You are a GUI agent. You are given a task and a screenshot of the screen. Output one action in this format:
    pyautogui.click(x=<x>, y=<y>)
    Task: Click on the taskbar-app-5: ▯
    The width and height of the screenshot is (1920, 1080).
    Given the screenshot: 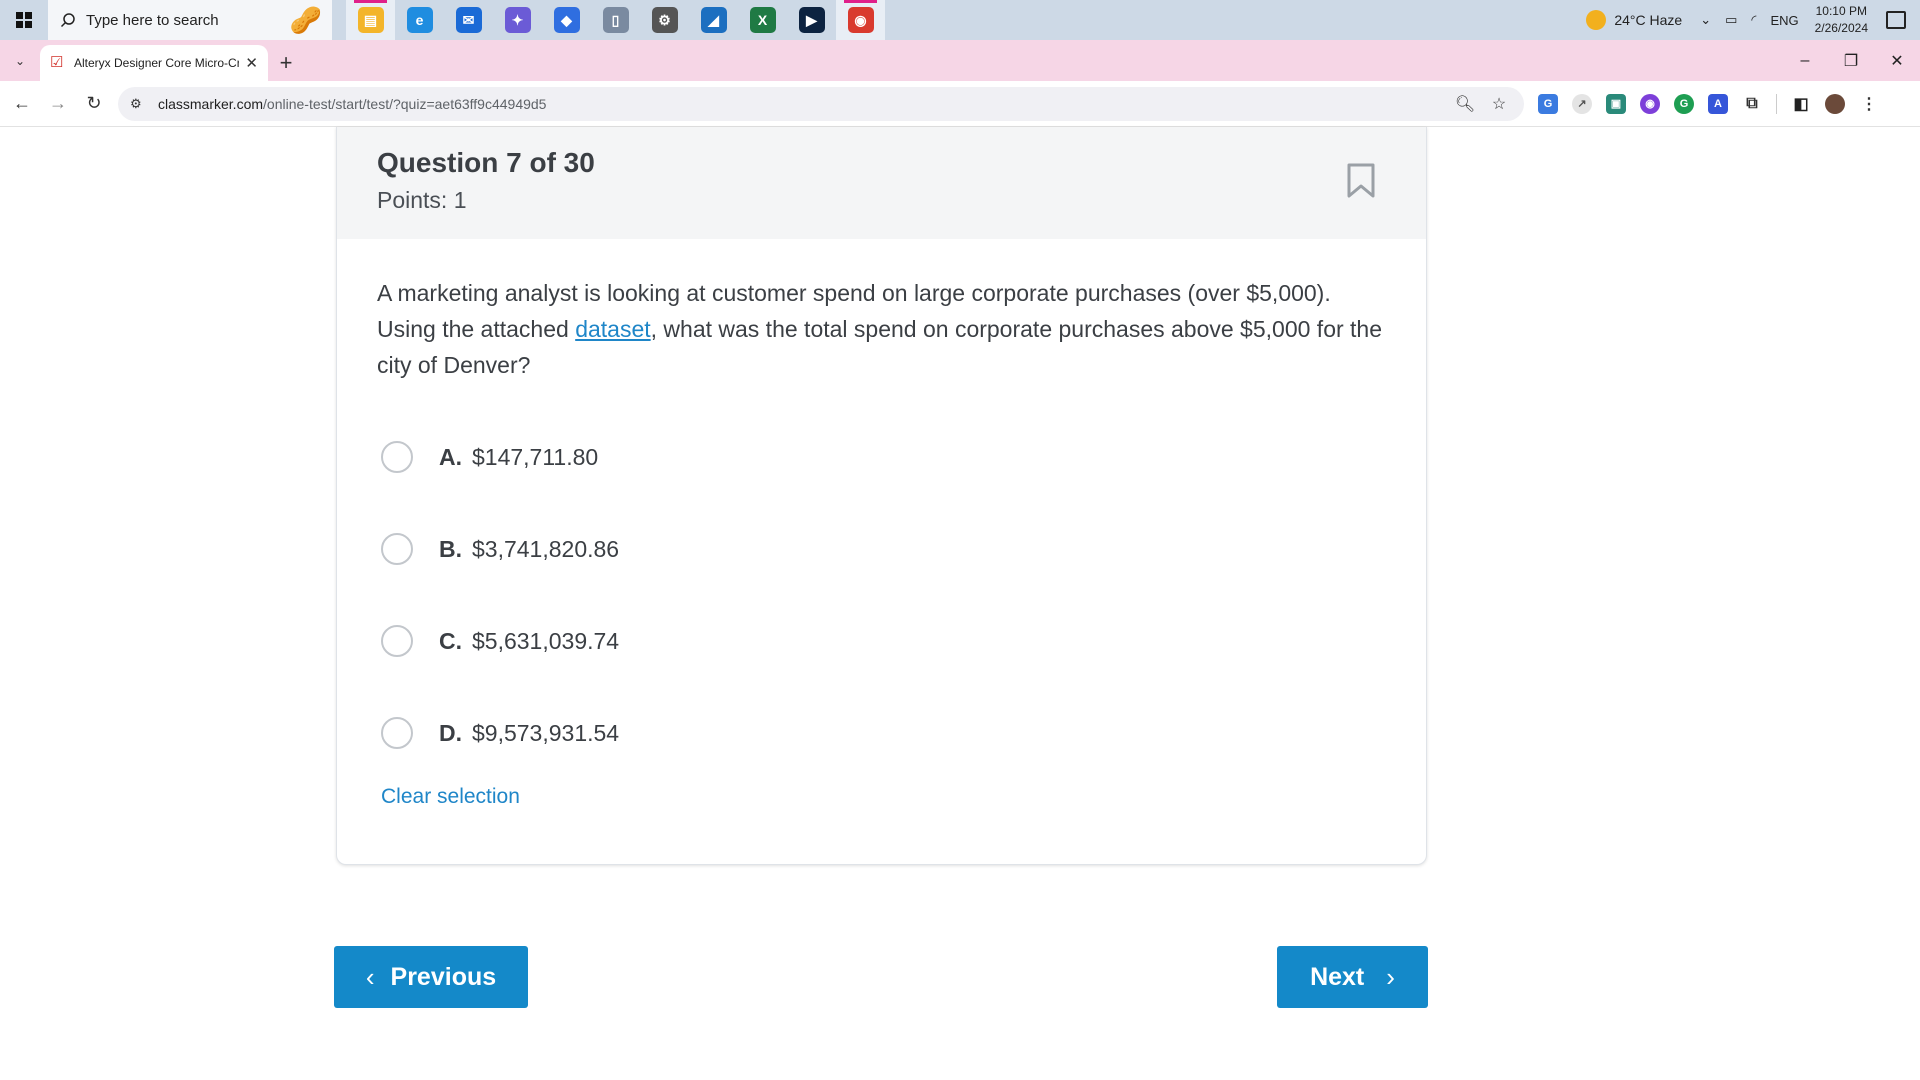 What is the action you would take?
    pyautogui.click(x=615, y=20)
    